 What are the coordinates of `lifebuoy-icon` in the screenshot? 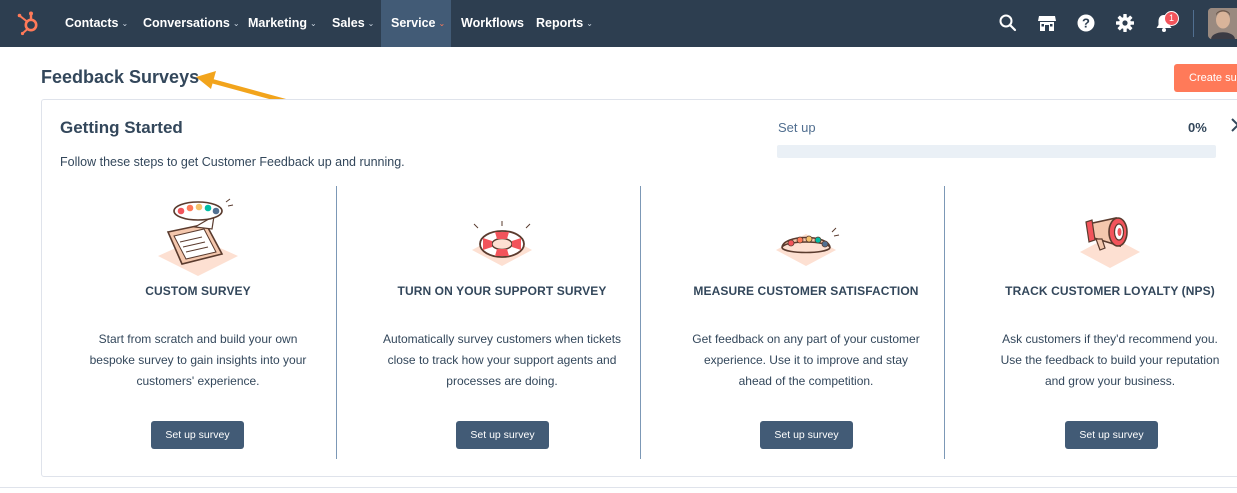 It's located at (502, 243).